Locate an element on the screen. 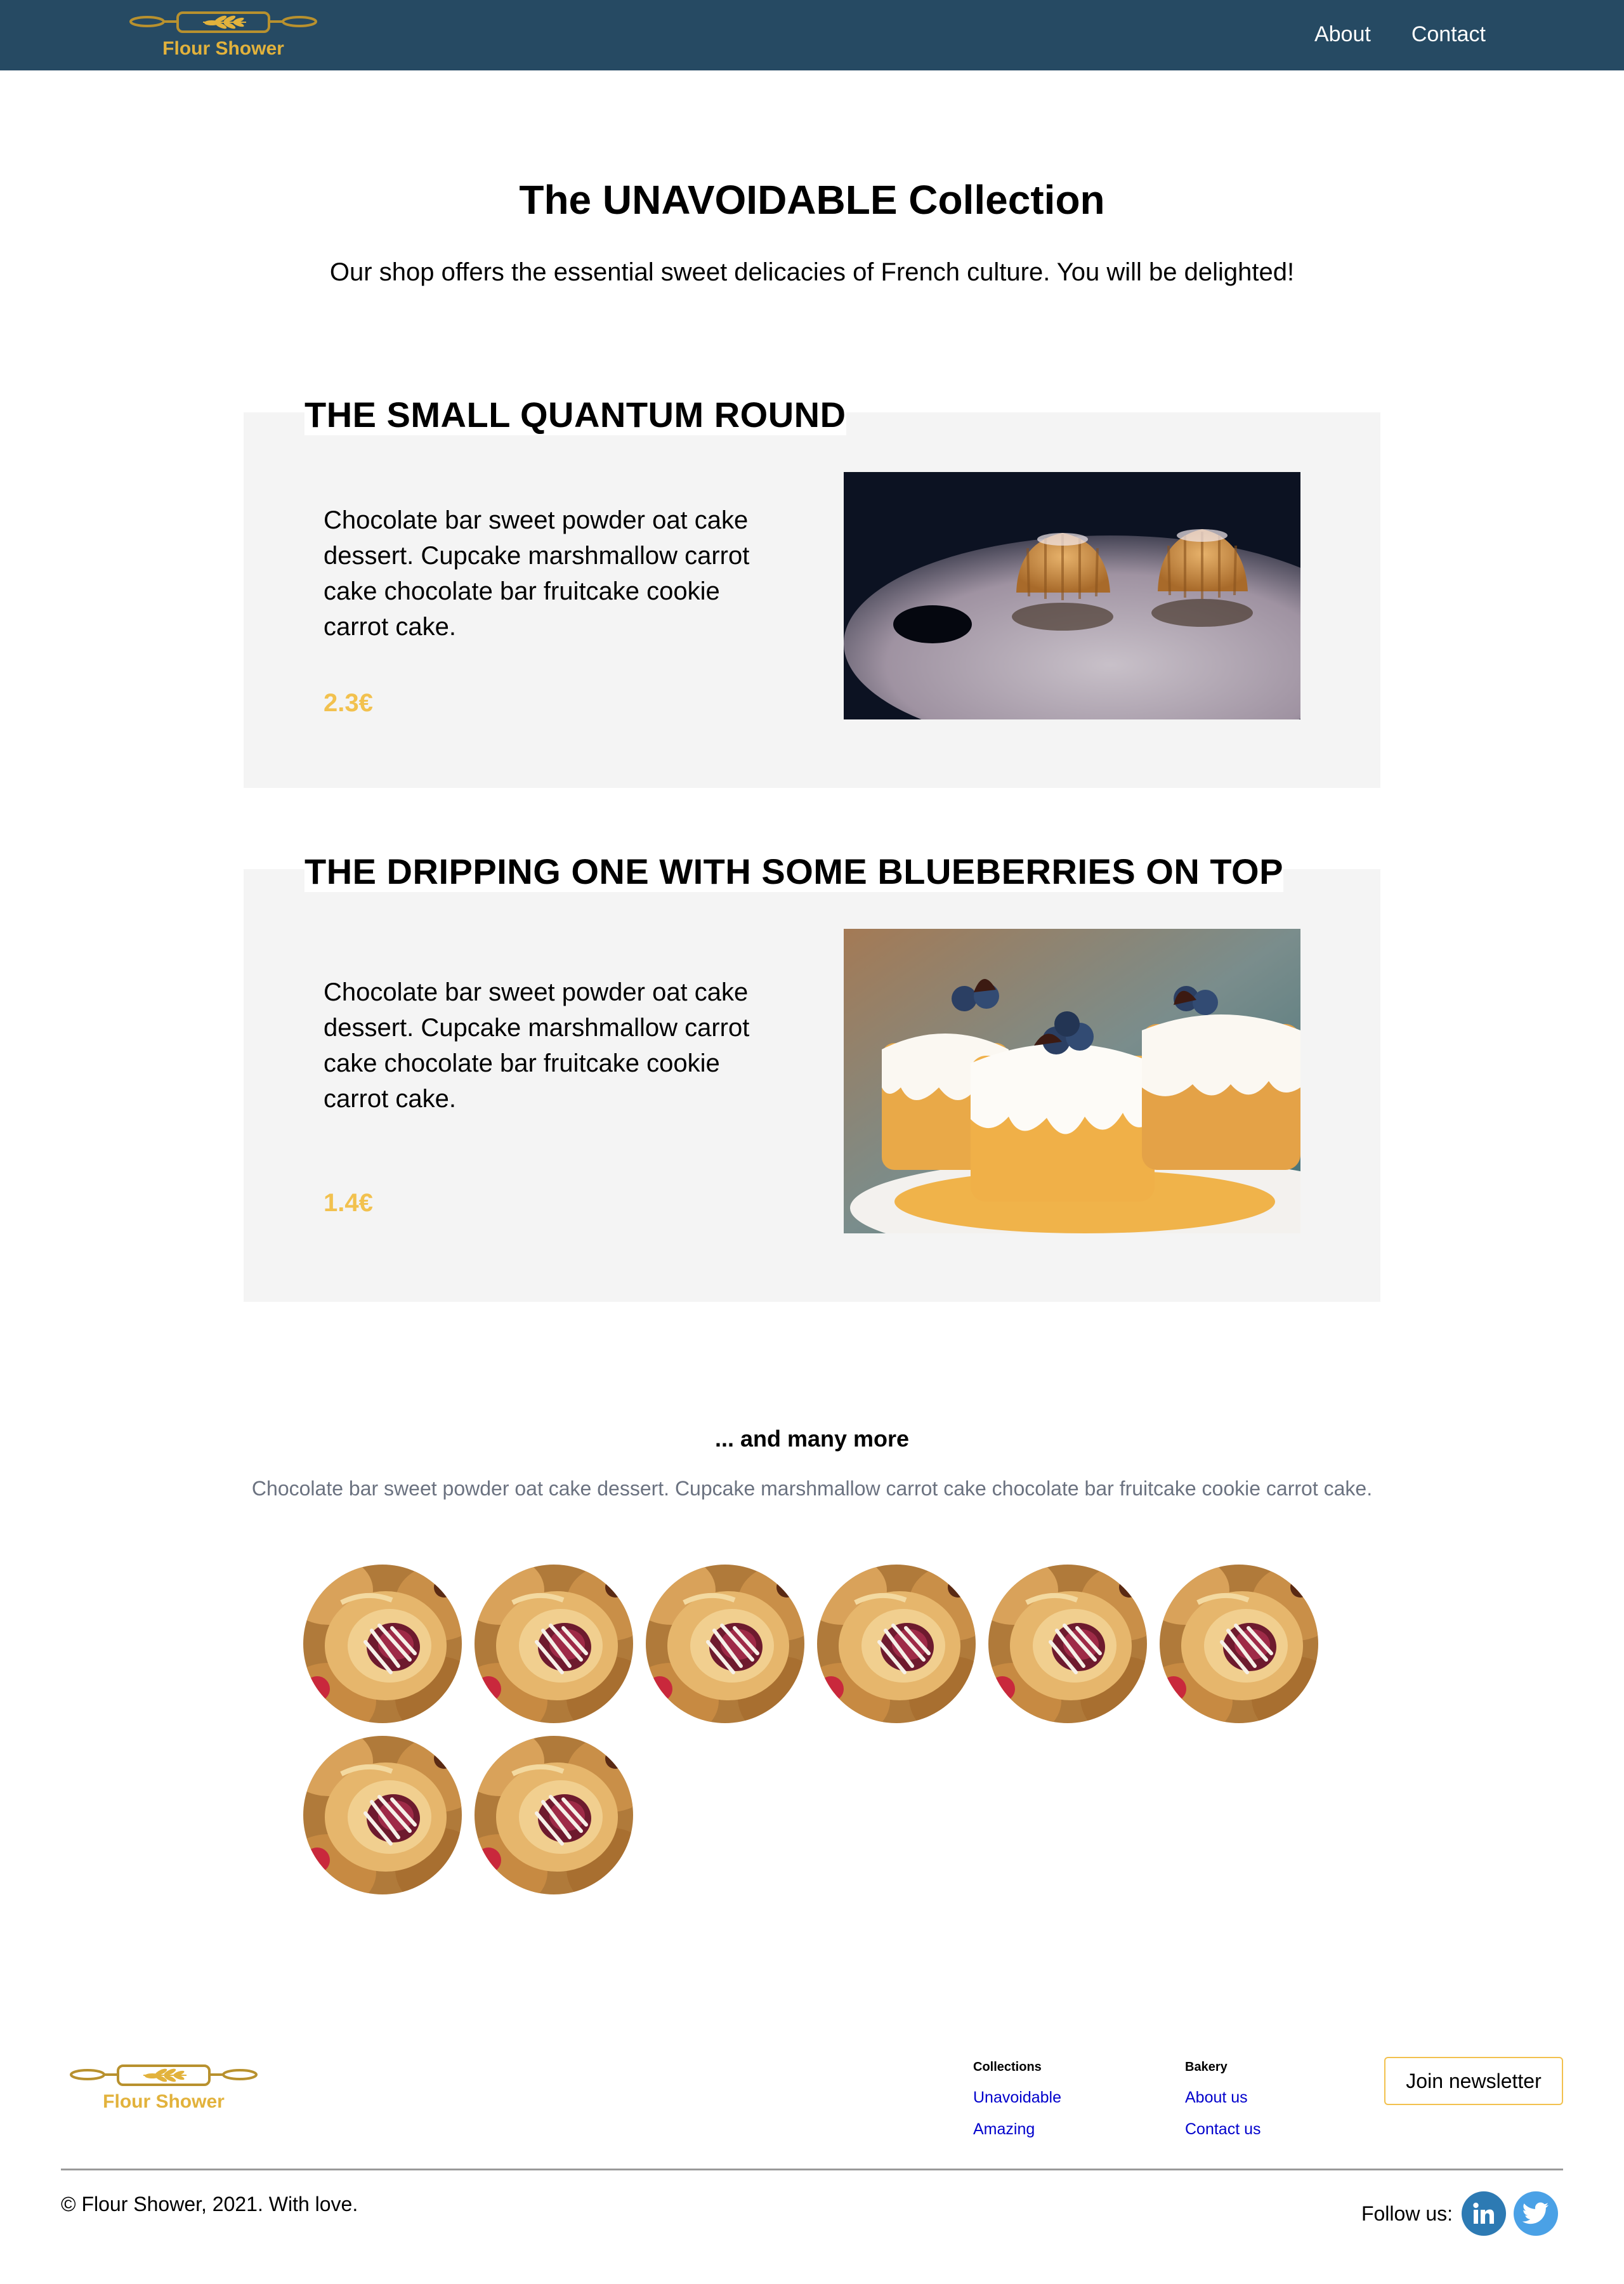 The width and height of the screenshot is (1624, 2284). product-title: THE SMALL QUANTUM ROUND is located at coordinates (575, 415).